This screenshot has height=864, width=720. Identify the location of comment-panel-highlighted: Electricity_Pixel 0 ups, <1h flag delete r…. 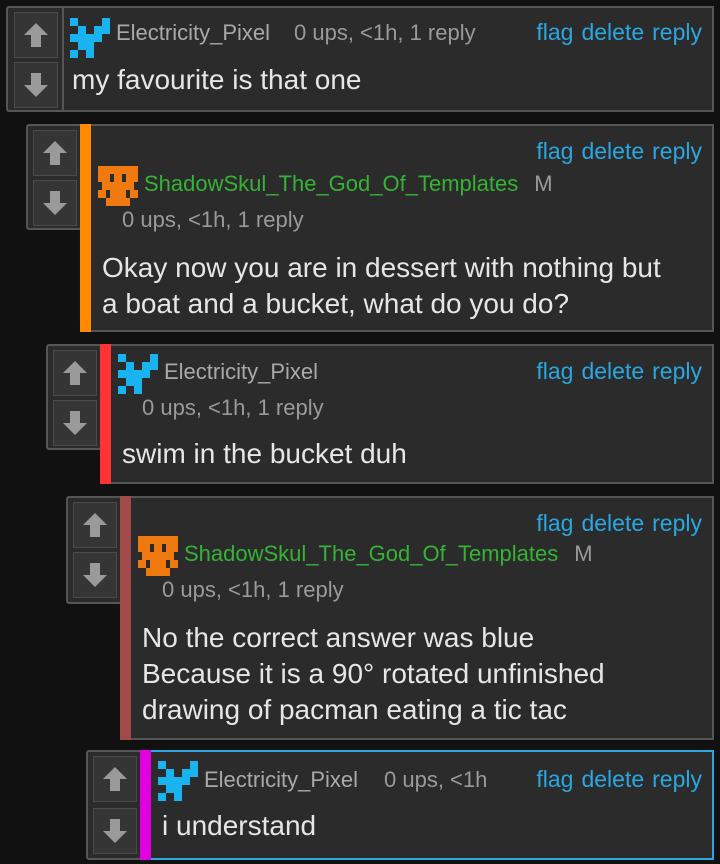
(427, 805).